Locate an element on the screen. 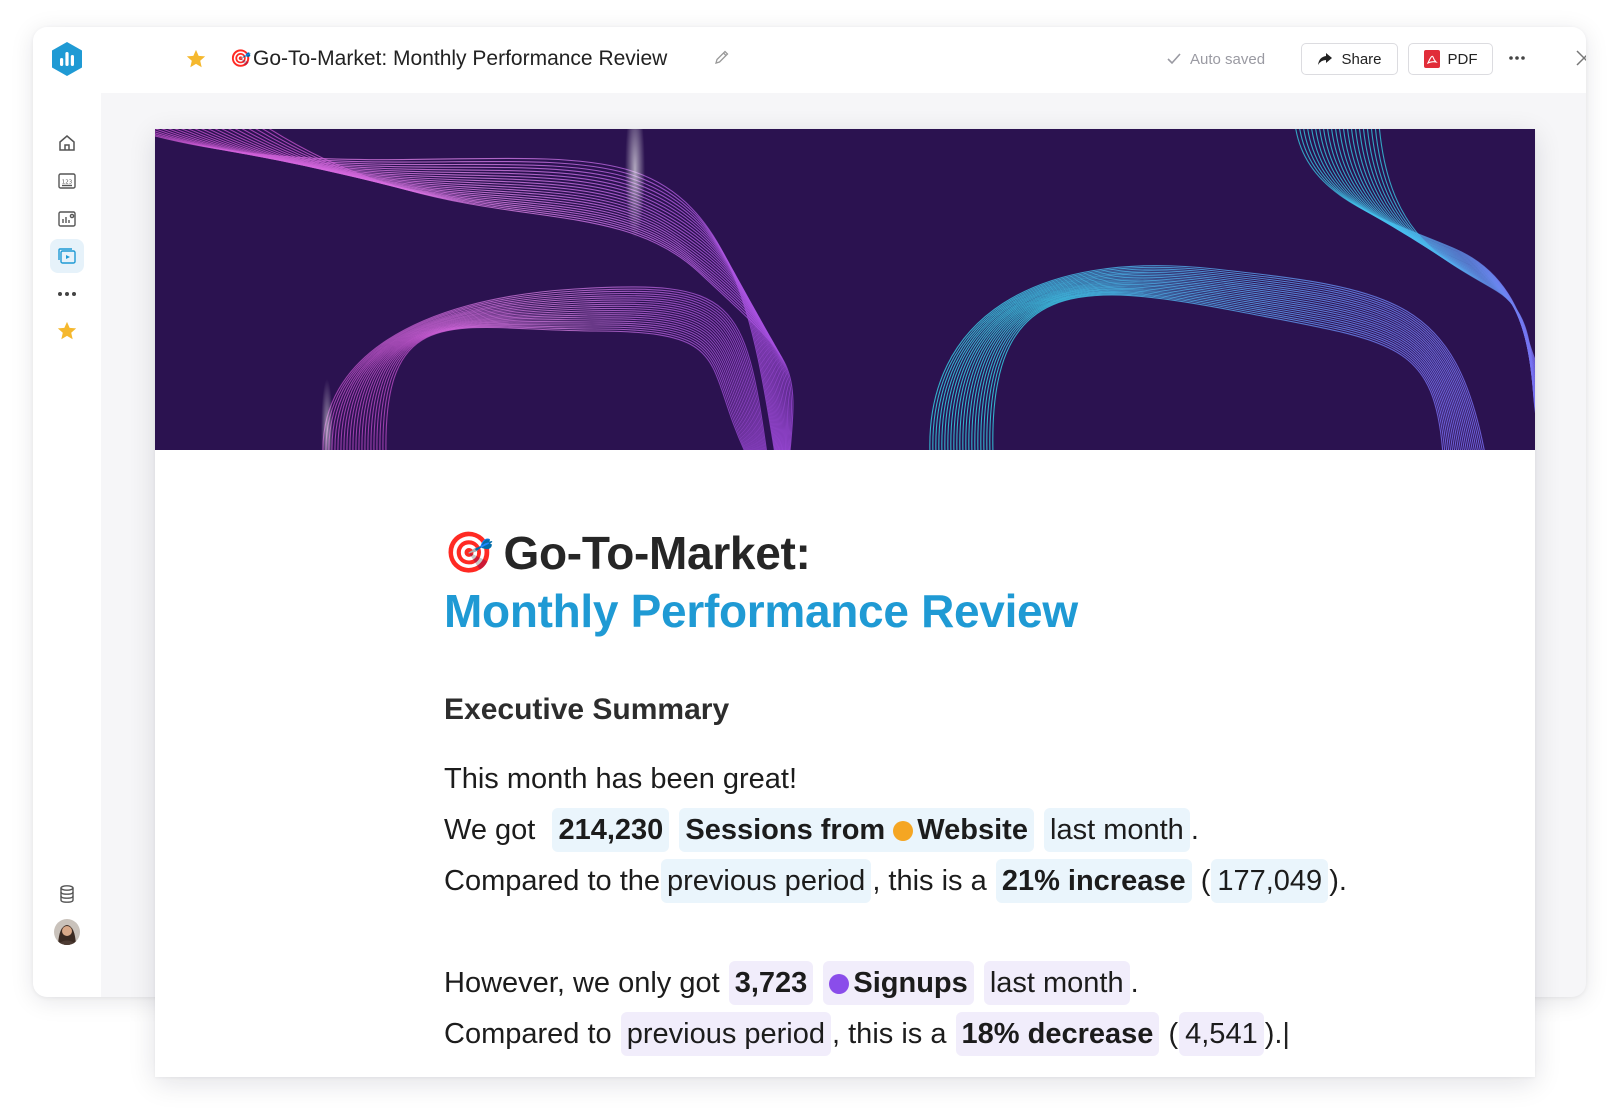 This screenshot has width=1618, height=1117. close-icon is located at coordinates (1580, 60).